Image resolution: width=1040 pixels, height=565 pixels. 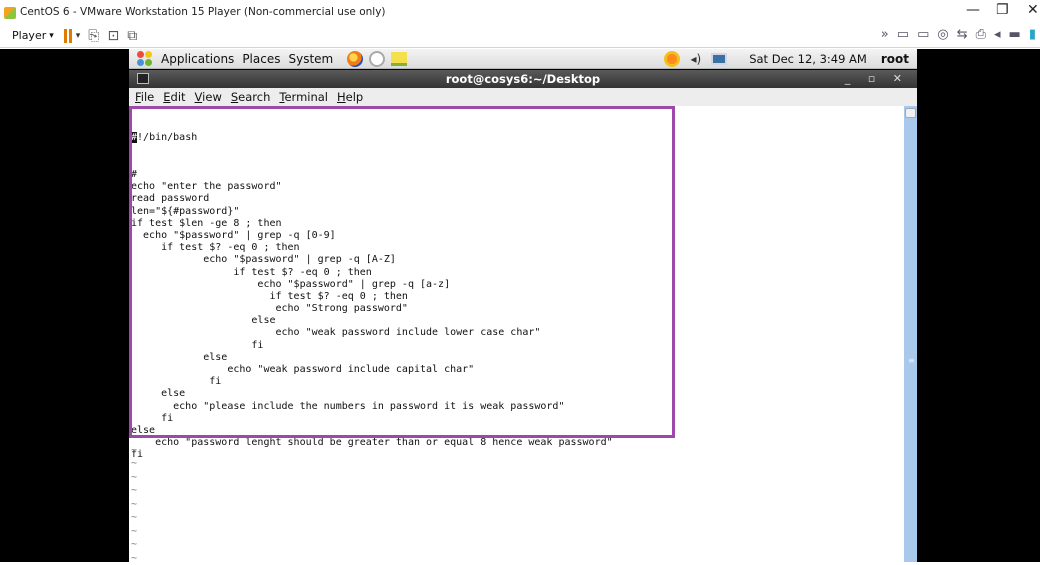 I want to click on empty-line-markers: ~ ~ ~ ~ ~ ~ ~ ~ ~ ~, so click(x=134, y=497).